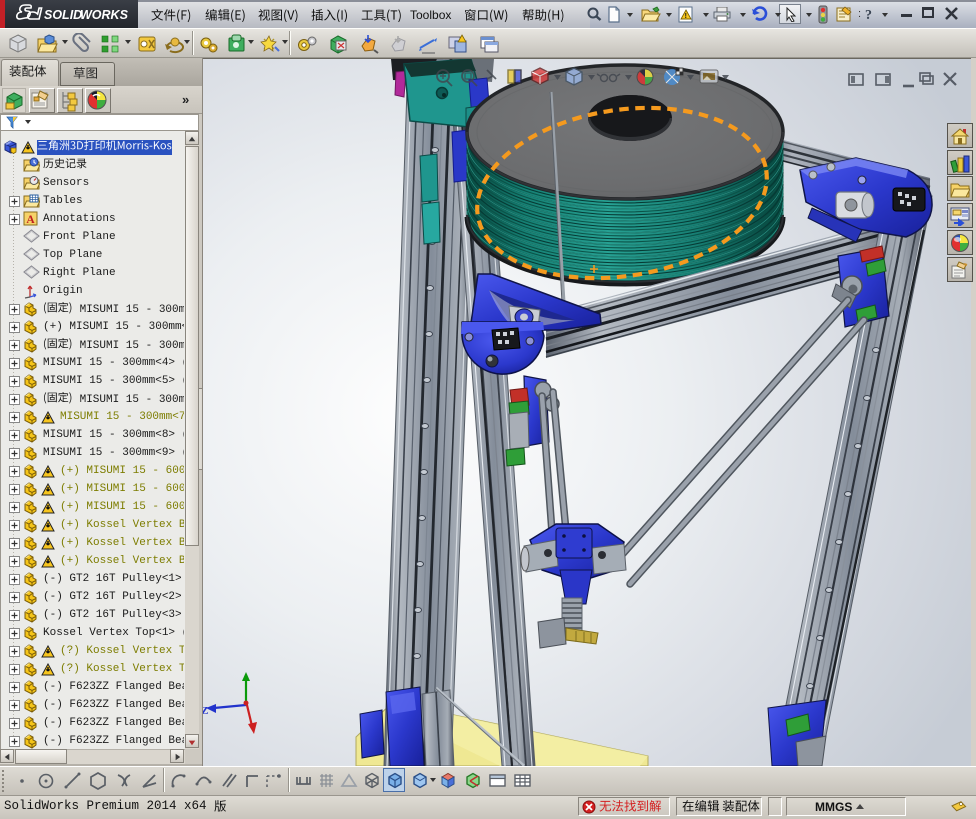 The image size is (976, 819). What do you see at coordinates (205, 711) in the screenshot?
I see `svg-text: Z` at bounding box center [205, 711].